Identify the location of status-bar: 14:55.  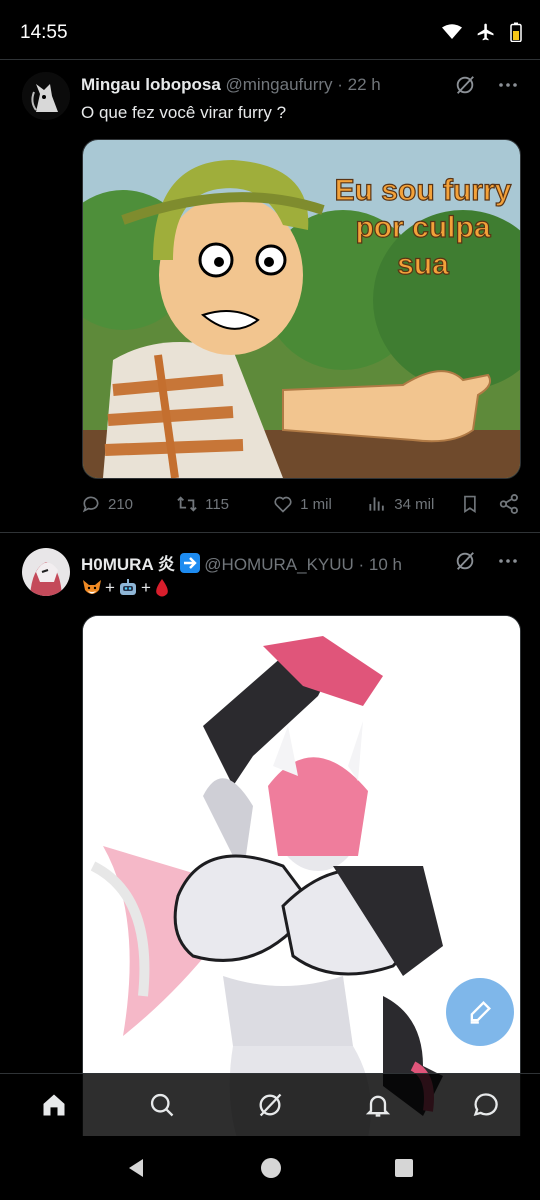
(270, 32).